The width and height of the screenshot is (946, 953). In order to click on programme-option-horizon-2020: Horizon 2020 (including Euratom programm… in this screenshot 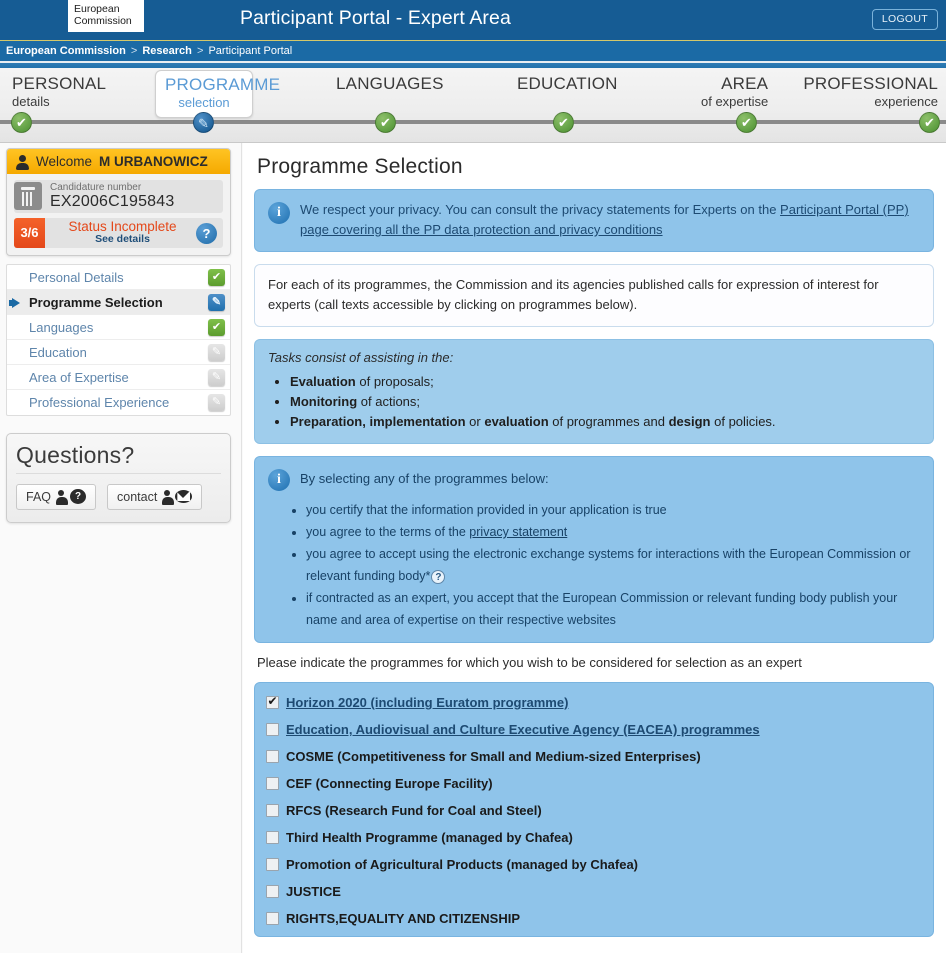, I will do `click(593, 702)`.